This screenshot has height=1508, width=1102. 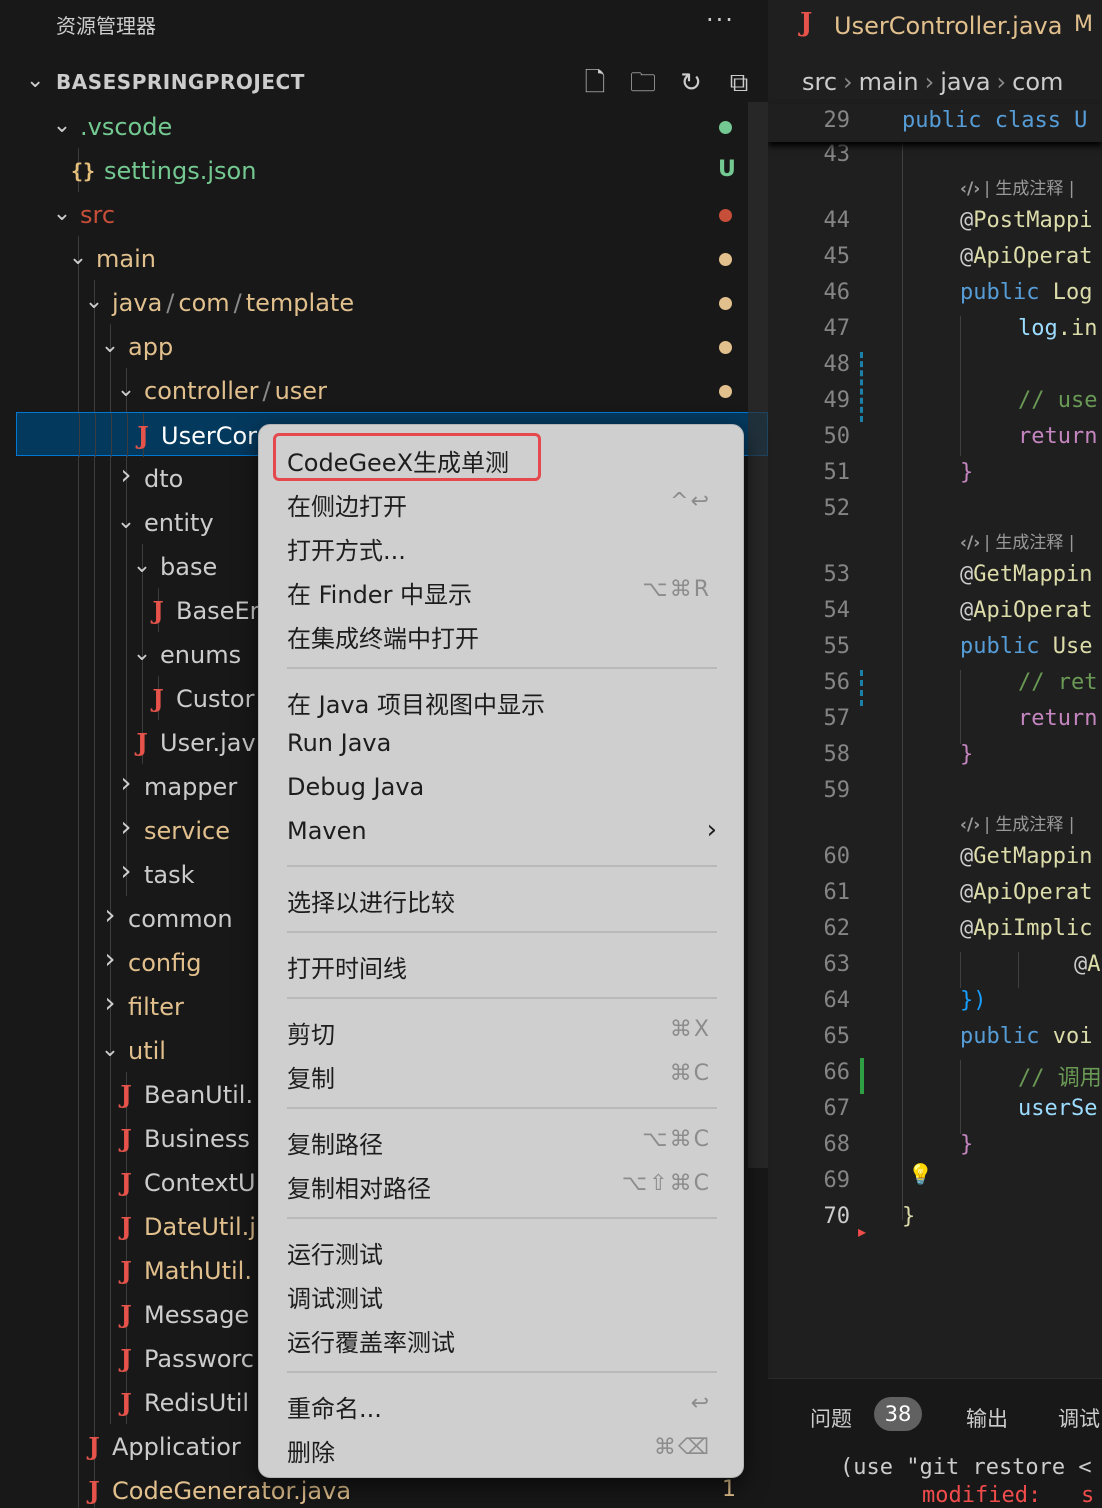 I want to click on tree-item-label: Business, so click(x=197, y=1139).